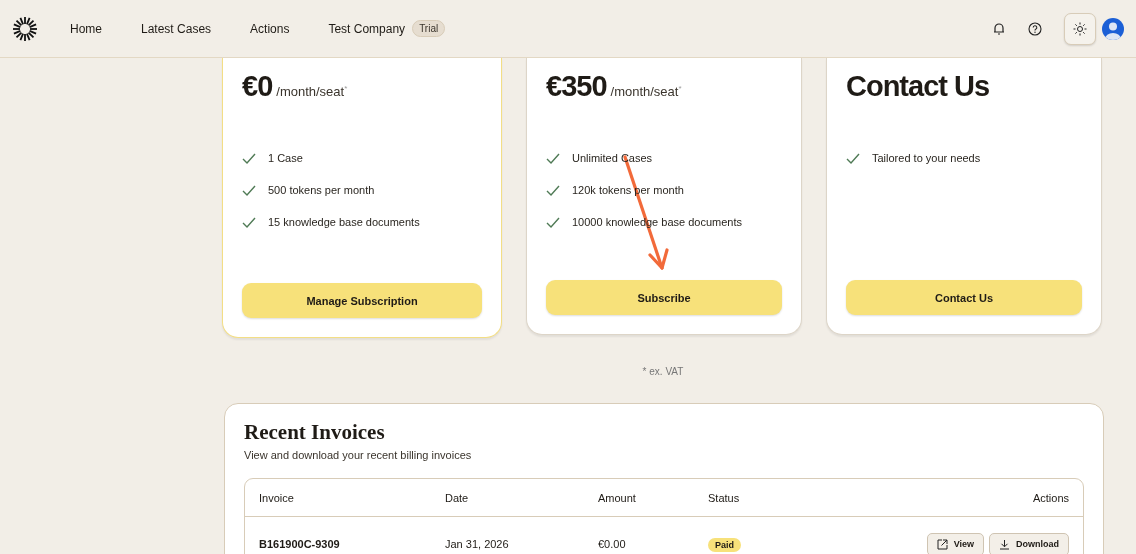  I want to click on column-header: Date, so click(507, 498).